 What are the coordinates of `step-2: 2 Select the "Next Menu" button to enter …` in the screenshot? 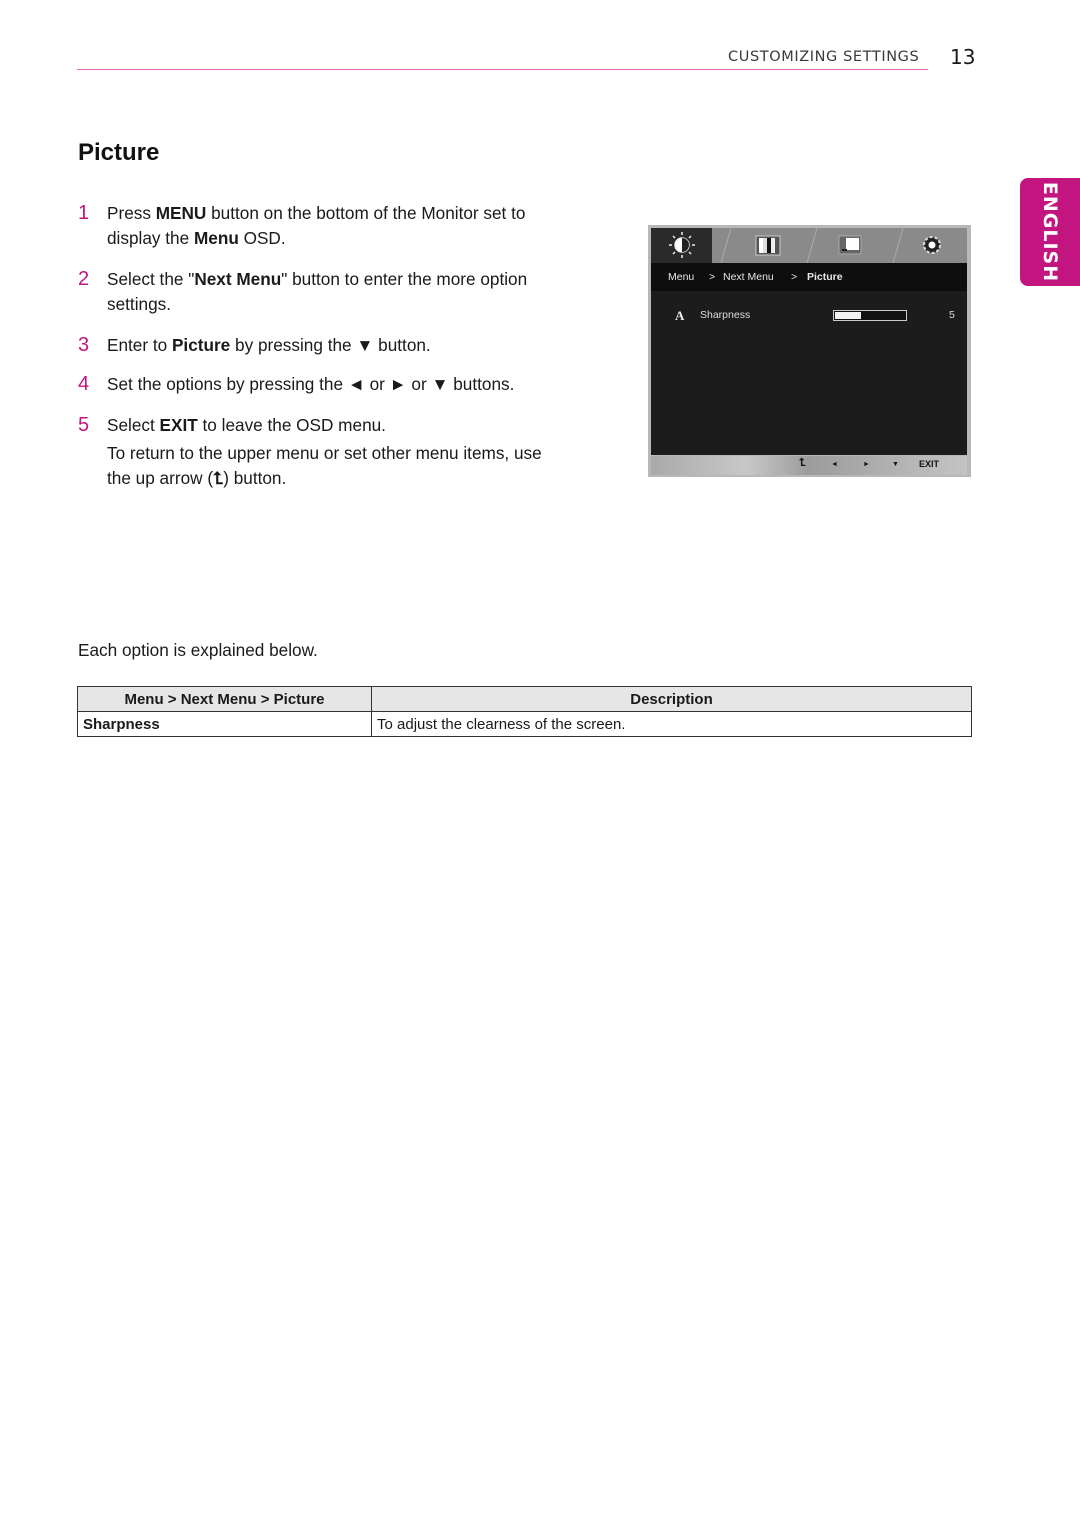 It's located at (318, 292).